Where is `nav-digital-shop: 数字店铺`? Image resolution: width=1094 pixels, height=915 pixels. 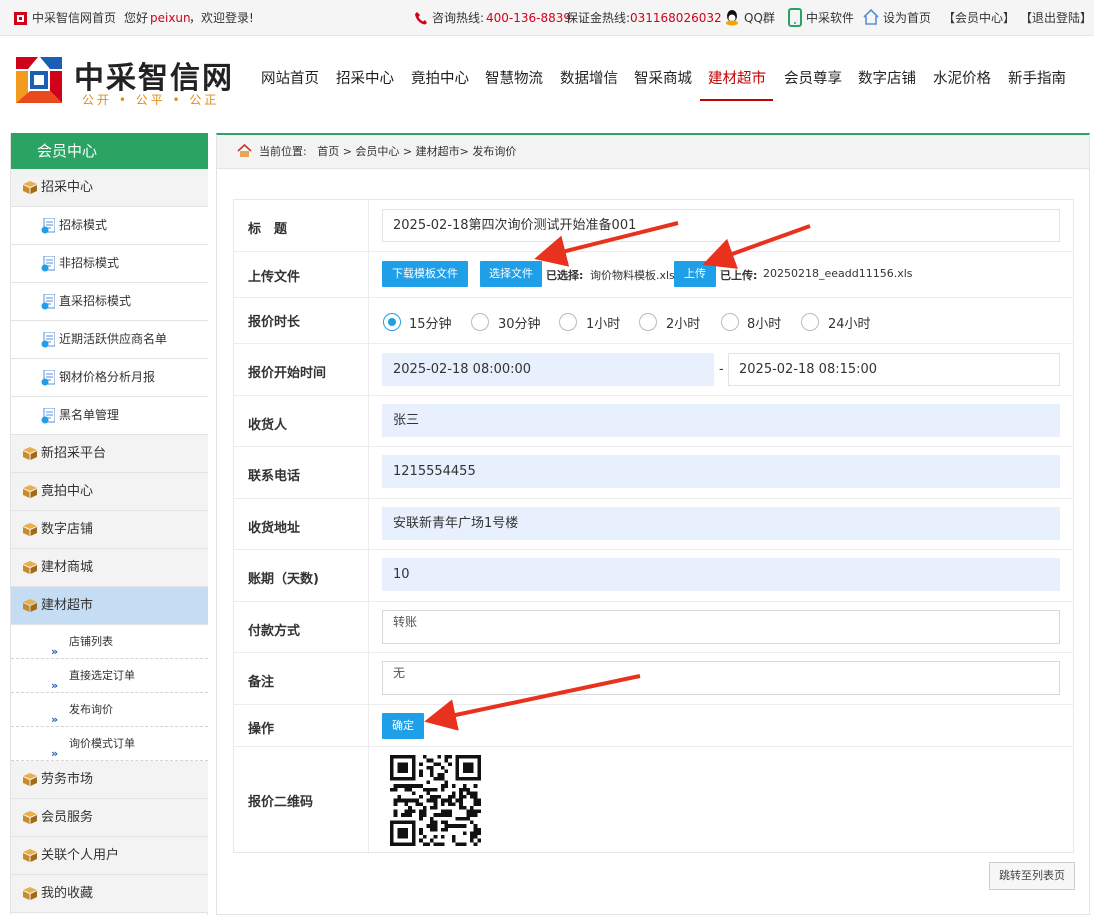 nav-digital-shop: 数字店铺 is located at coordinates (887, 77).